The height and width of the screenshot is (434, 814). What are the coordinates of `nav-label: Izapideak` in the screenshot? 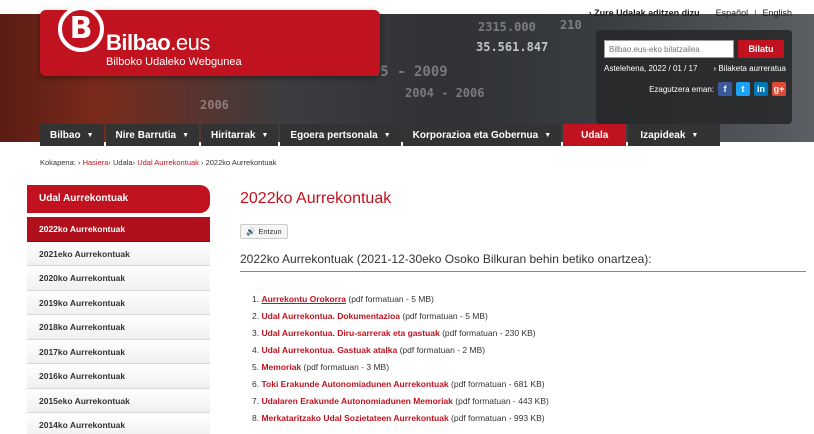 It's located at (663, 135).